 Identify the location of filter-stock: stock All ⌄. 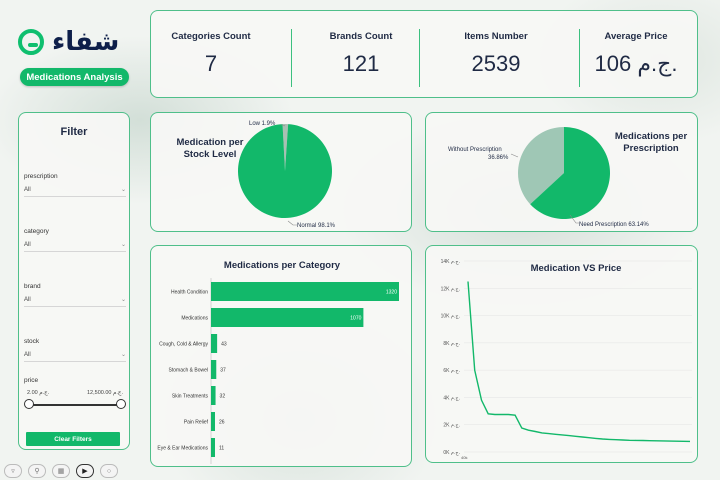
(75, 350).